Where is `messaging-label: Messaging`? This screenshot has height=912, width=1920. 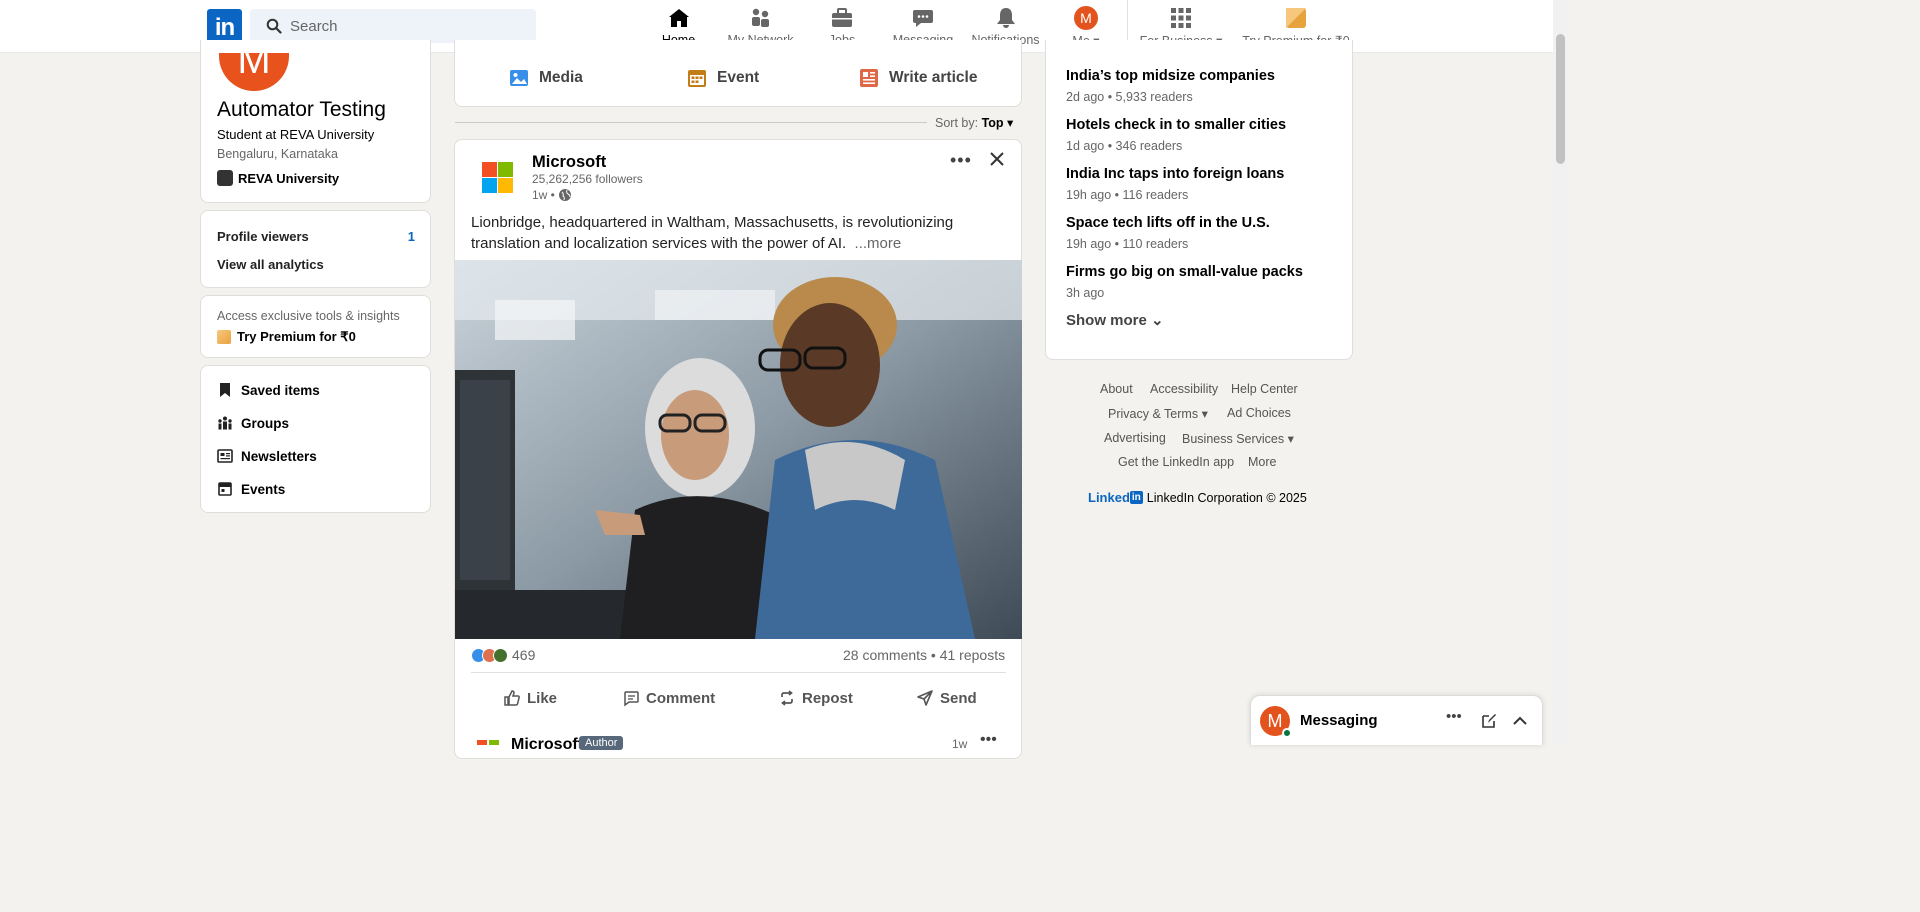
messaging-label: Messaging is located at coordinates (1339, 720).